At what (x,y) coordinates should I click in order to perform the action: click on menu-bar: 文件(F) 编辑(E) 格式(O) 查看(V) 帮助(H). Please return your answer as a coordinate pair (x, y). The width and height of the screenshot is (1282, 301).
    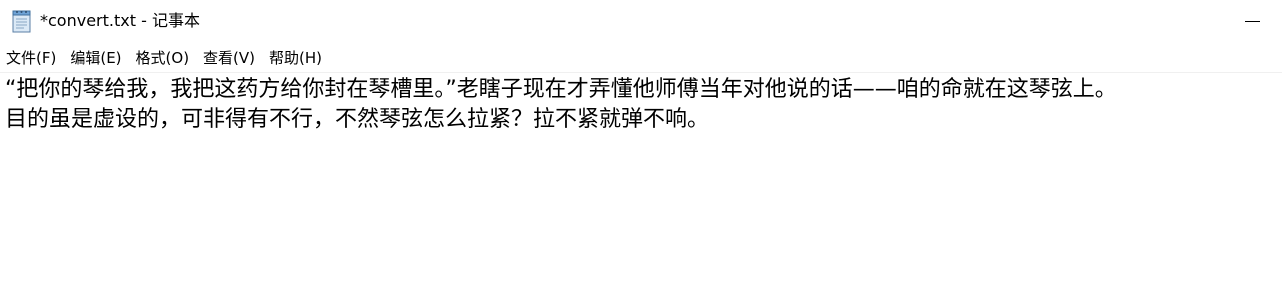
    Looking at the image, I should click on (641, 58).